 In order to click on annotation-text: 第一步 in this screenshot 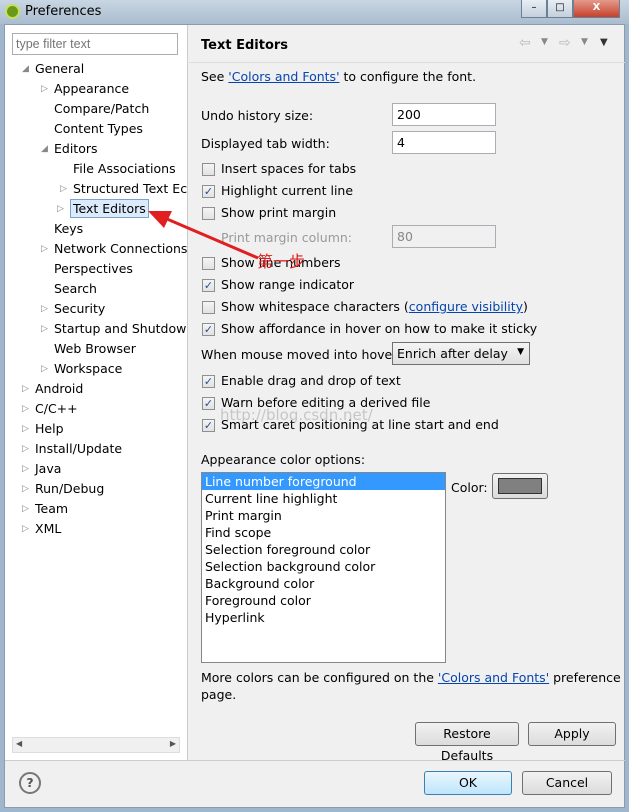, I will do `click(281, 261)`.